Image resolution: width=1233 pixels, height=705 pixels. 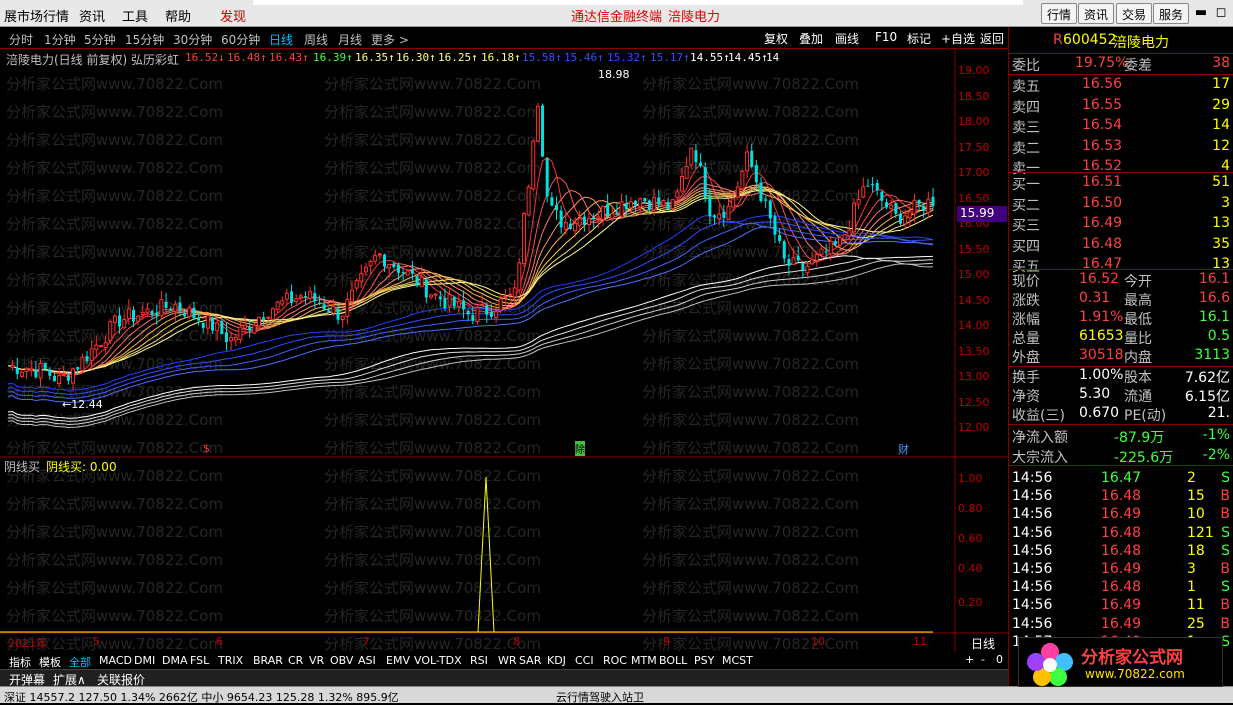 What do you see at coordinates (398, 660) in the screenshot?
I see `indicator-tab: EMV` at bounding box center [398, 660].